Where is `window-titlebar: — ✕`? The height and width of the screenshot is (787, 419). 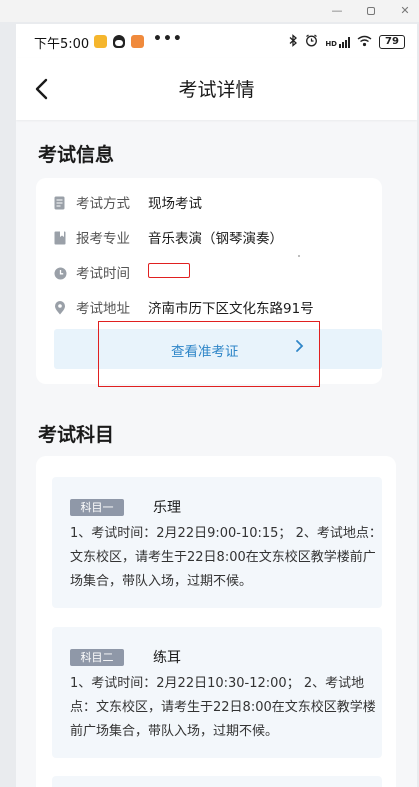 window-titlebar: — ✕ is located at coordinates (209, 11).